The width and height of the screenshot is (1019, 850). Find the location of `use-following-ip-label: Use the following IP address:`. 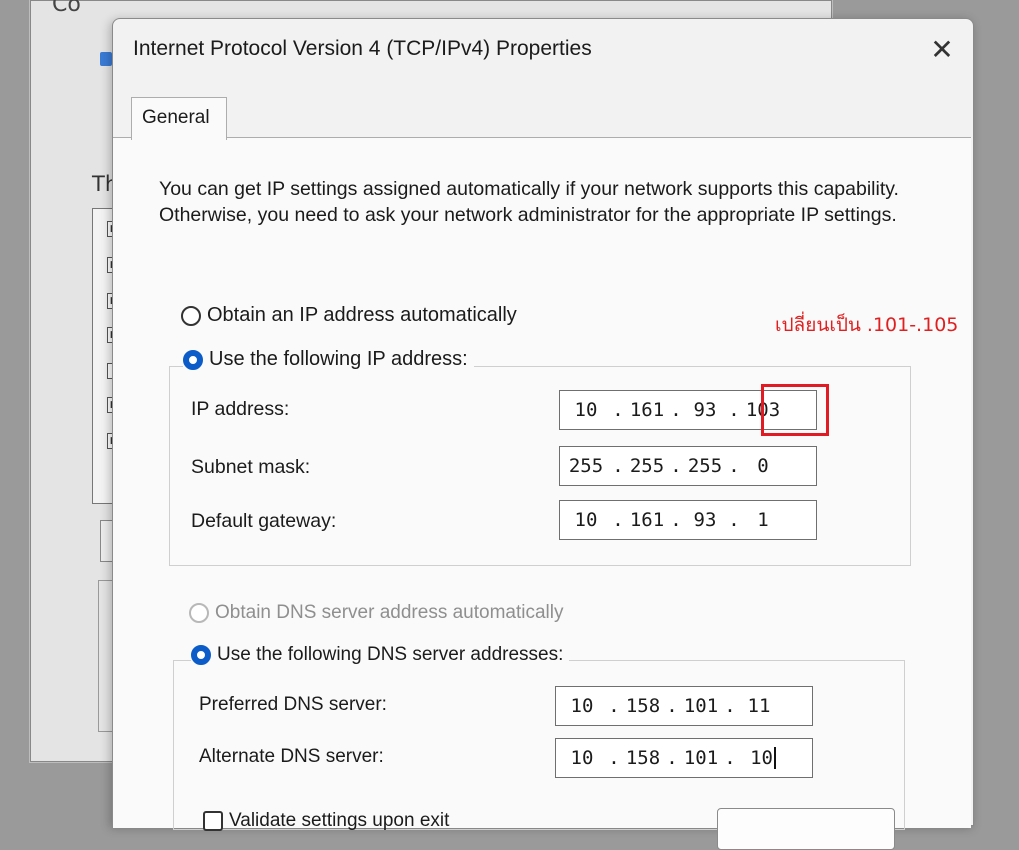

use-following-ip-label: Use the following IP address: is located at coordinates (338, 359).